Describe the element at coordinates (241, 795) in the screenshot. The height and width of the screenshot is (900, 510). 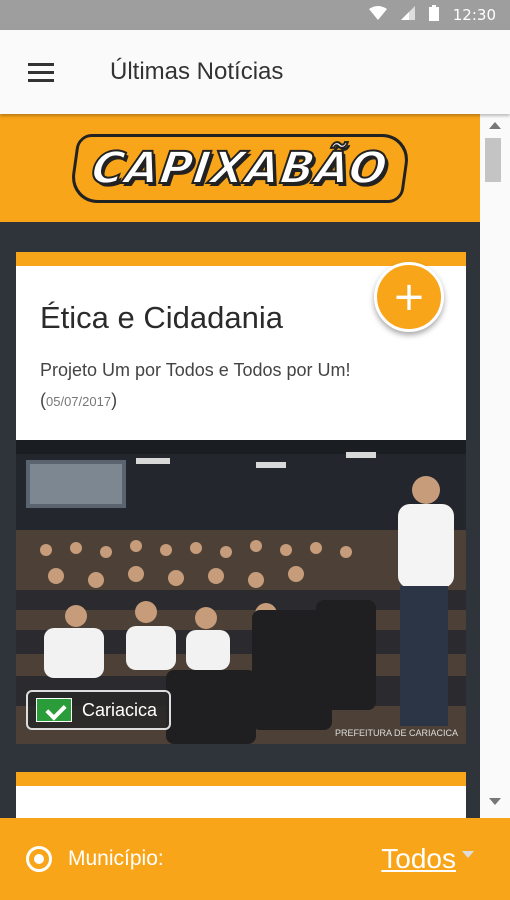
I see `news-card` at that location.